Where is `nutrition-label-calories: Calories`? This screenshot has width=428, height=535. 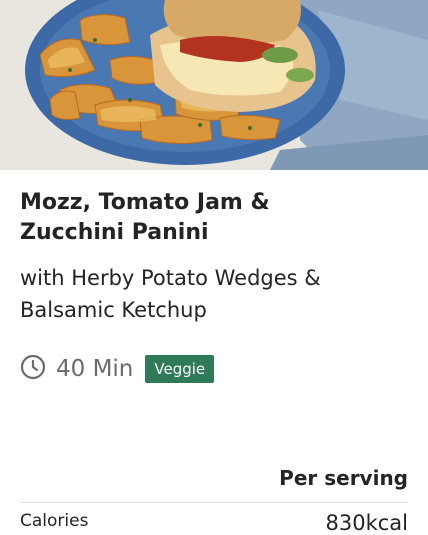
nutrition-label-calories: Calories is located at coordinates (54, 521).